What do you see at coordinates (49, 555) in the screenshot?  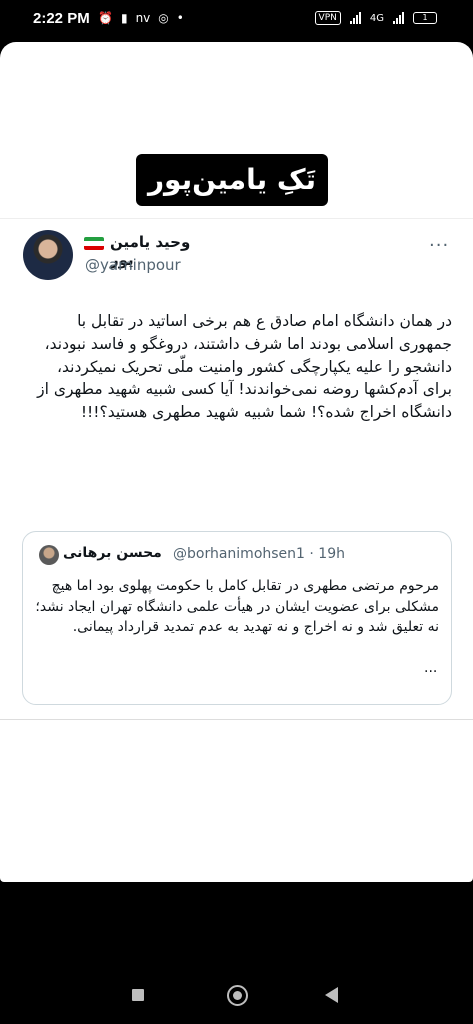 I see `quote-avatar` at bounding box center [49, 555].